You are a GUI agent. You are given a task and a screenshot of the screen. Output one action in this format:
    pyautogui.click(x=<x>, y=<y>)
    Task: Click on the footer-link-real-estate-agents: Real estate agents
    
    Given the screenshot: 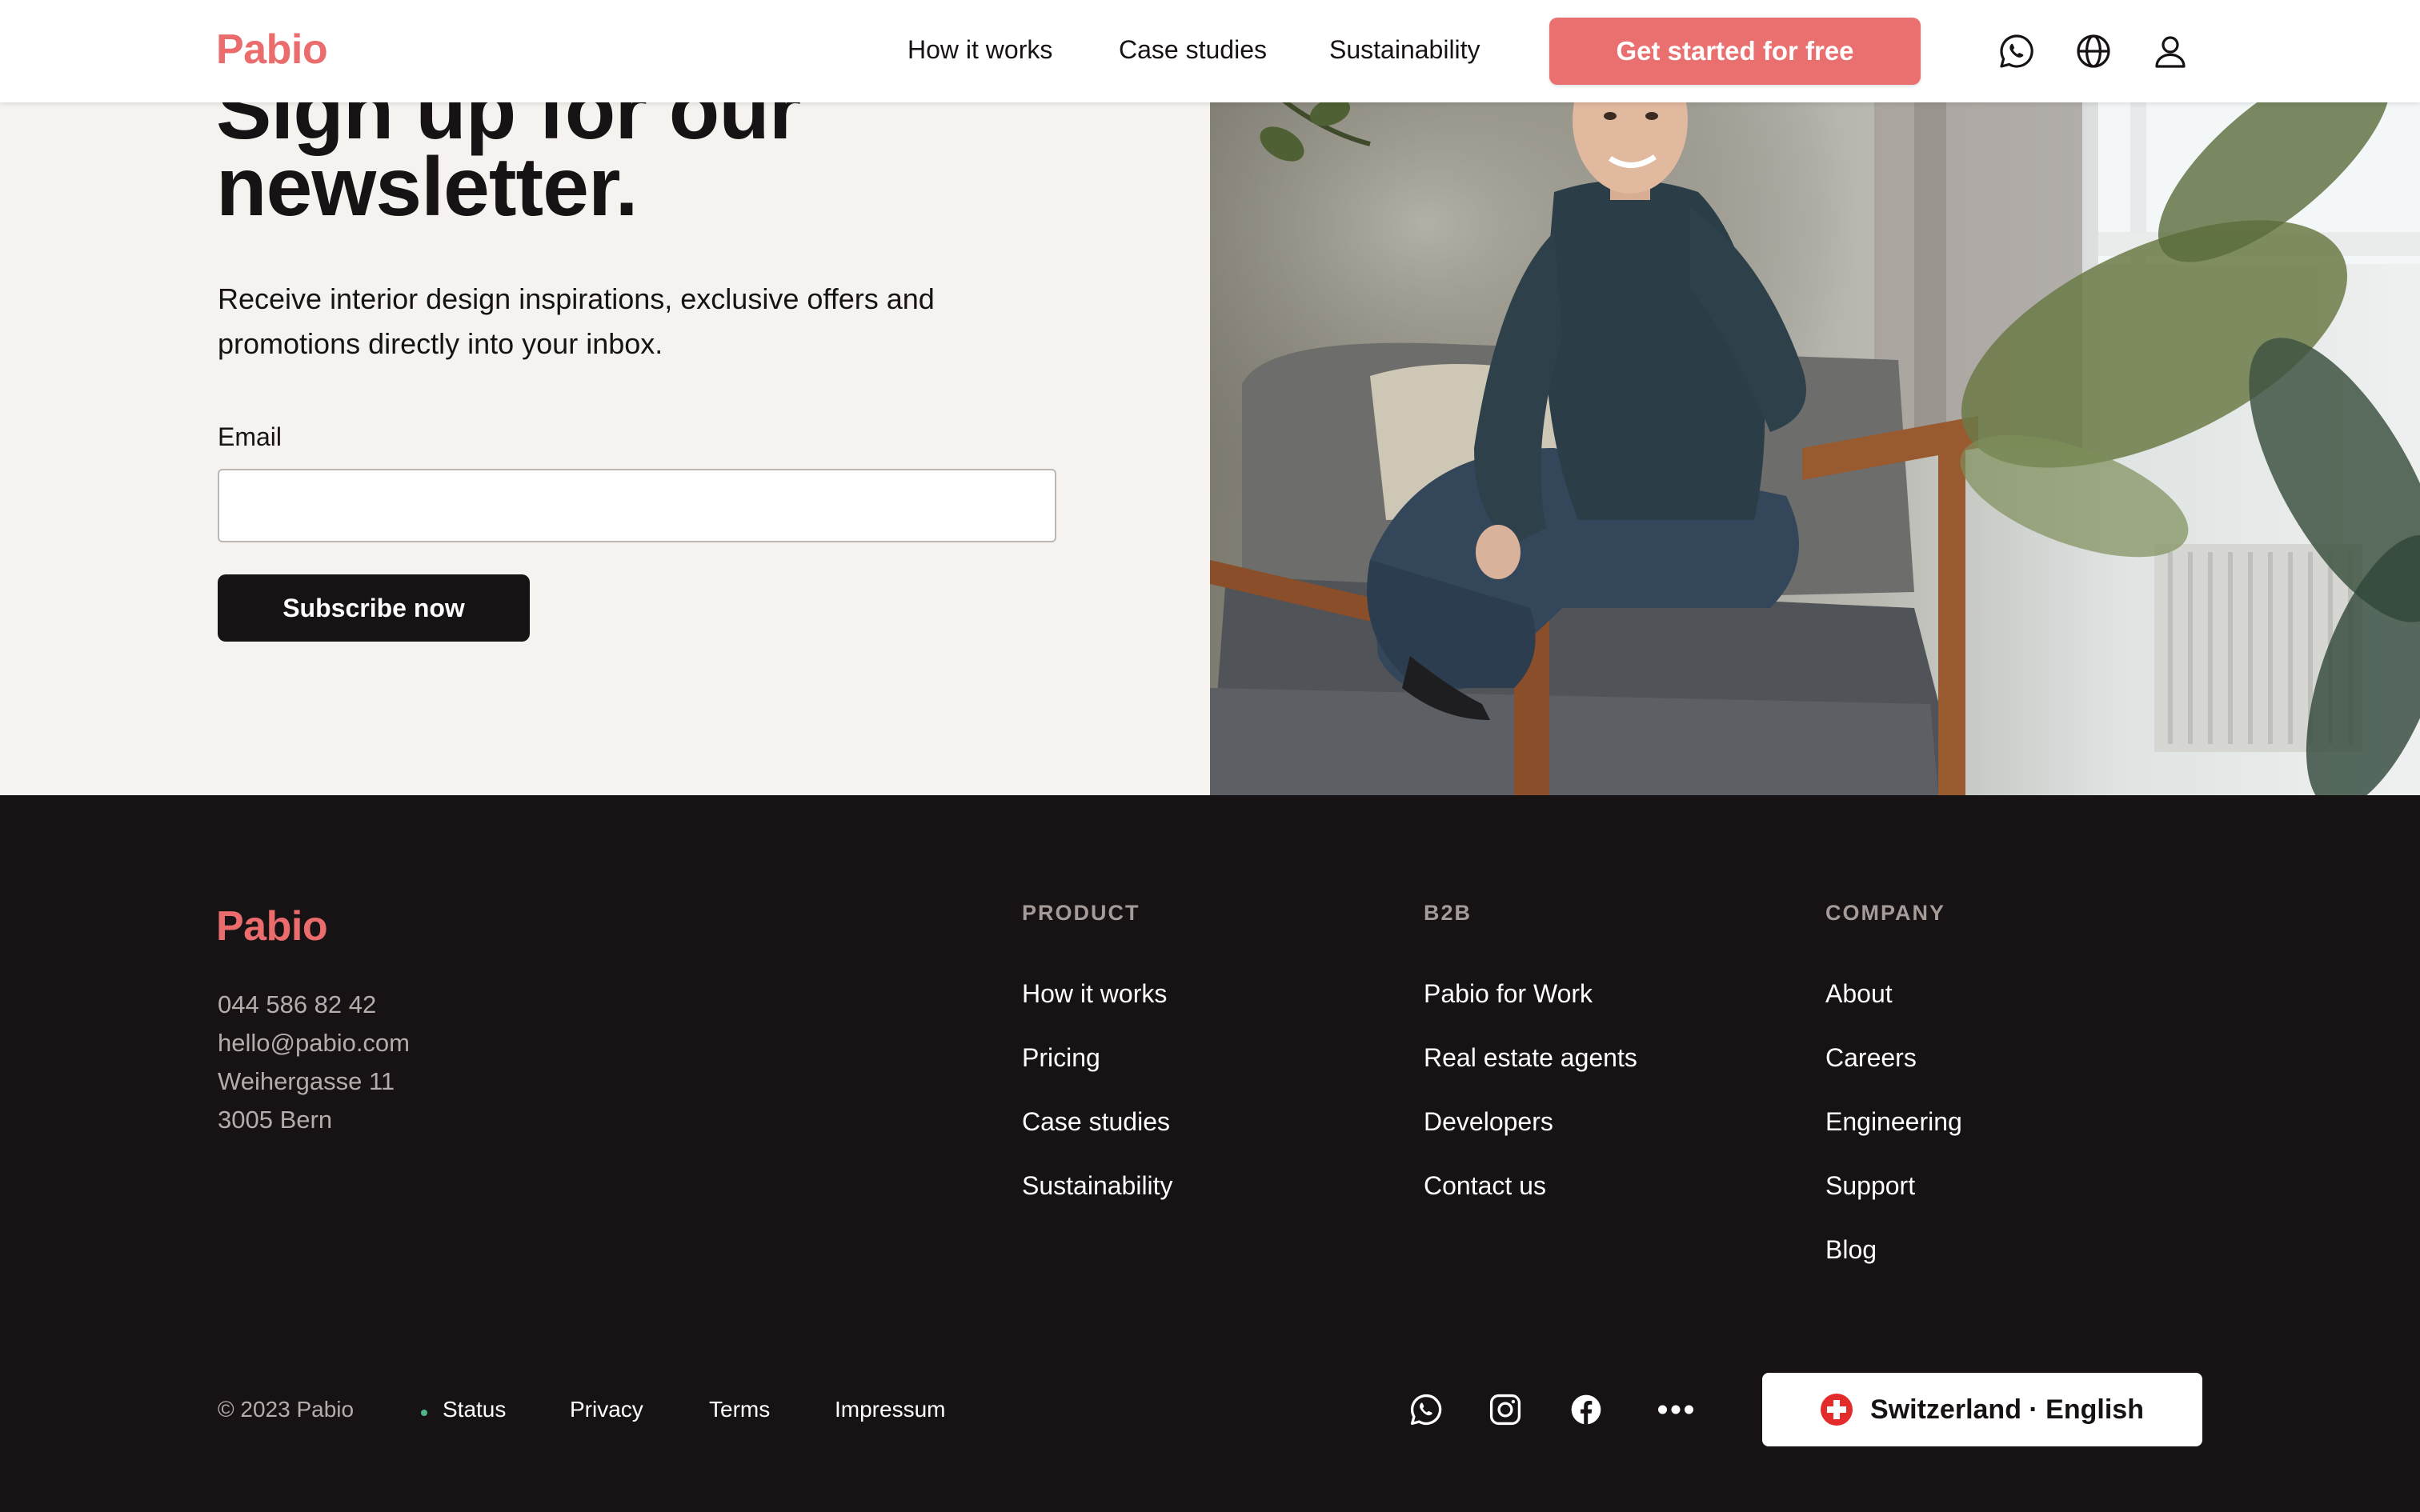 What is the action you would take?
    pyautogui.click(x=1530, y=1058)
    